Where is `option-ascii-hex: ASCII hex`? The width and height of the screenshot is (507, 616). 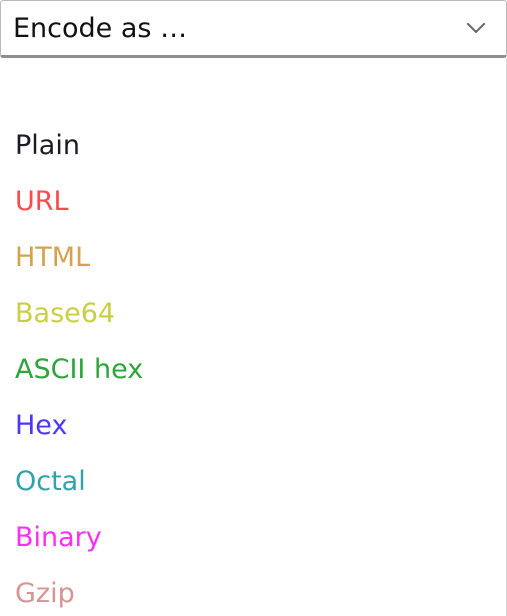 option-ascii-hex: ASCII hex is located at coordinates (79, 379).